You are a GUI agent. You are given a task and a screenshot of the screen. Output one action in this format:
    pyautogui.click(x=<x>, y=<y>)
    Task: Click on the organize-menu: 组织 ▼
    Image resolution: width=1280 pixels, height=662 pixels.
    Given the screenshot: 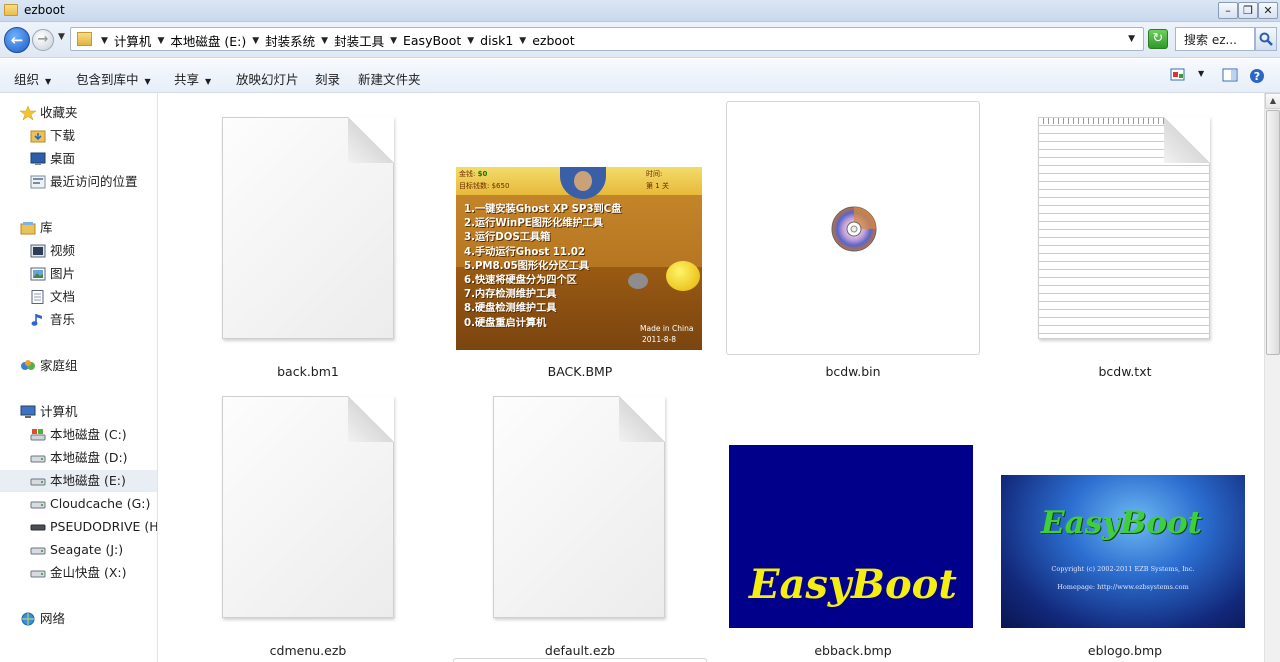 What is the action you would take?
    pyautogui.click(x=32, y=78)
    